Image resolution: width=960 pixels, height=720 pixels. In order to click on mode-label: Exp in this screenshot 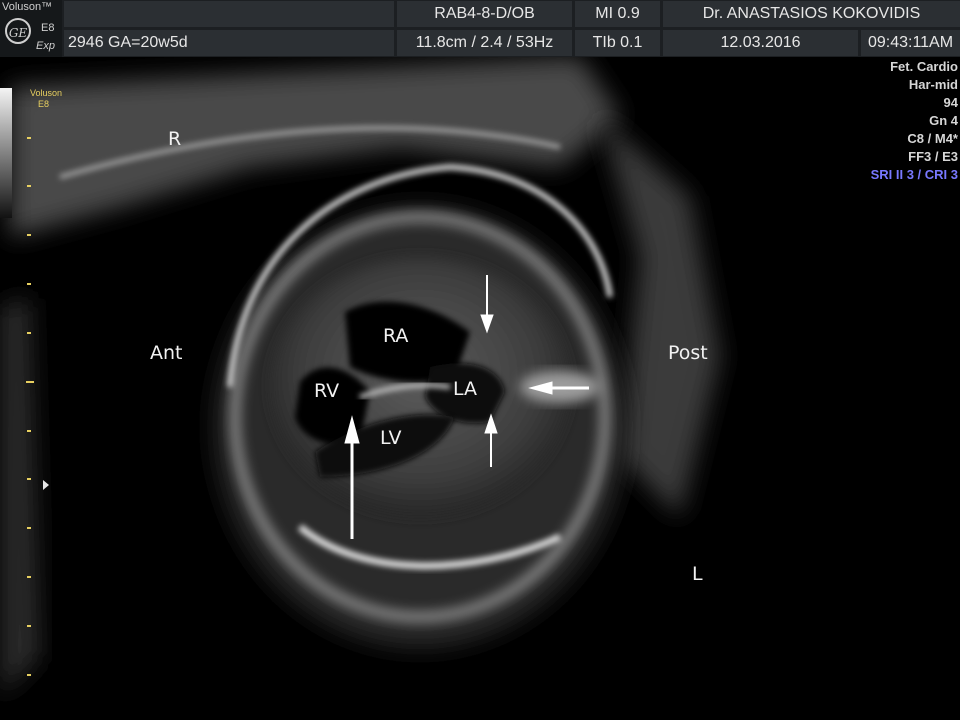, I will do `click(45, 46)`.